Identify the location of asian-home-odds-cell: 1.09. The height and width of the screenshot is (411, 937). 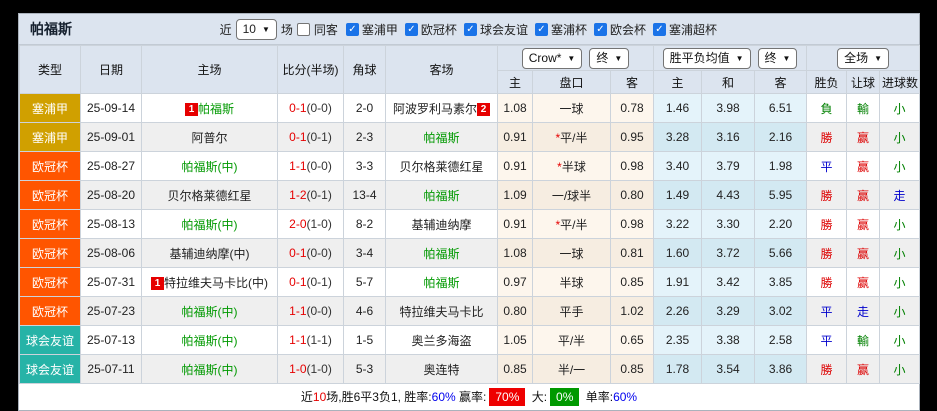
(515, 195).